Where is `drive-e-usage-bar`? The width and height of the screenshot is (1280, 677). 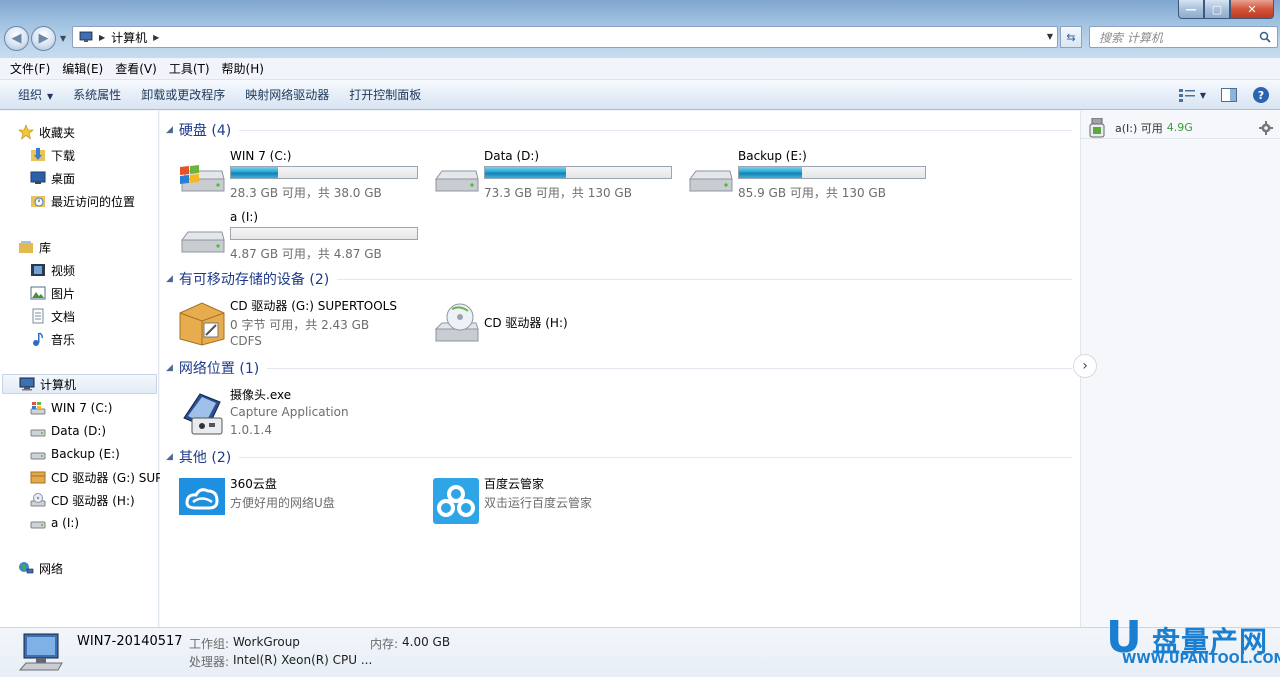 drive-e-usage-bar is located at coordinates (832, 172).